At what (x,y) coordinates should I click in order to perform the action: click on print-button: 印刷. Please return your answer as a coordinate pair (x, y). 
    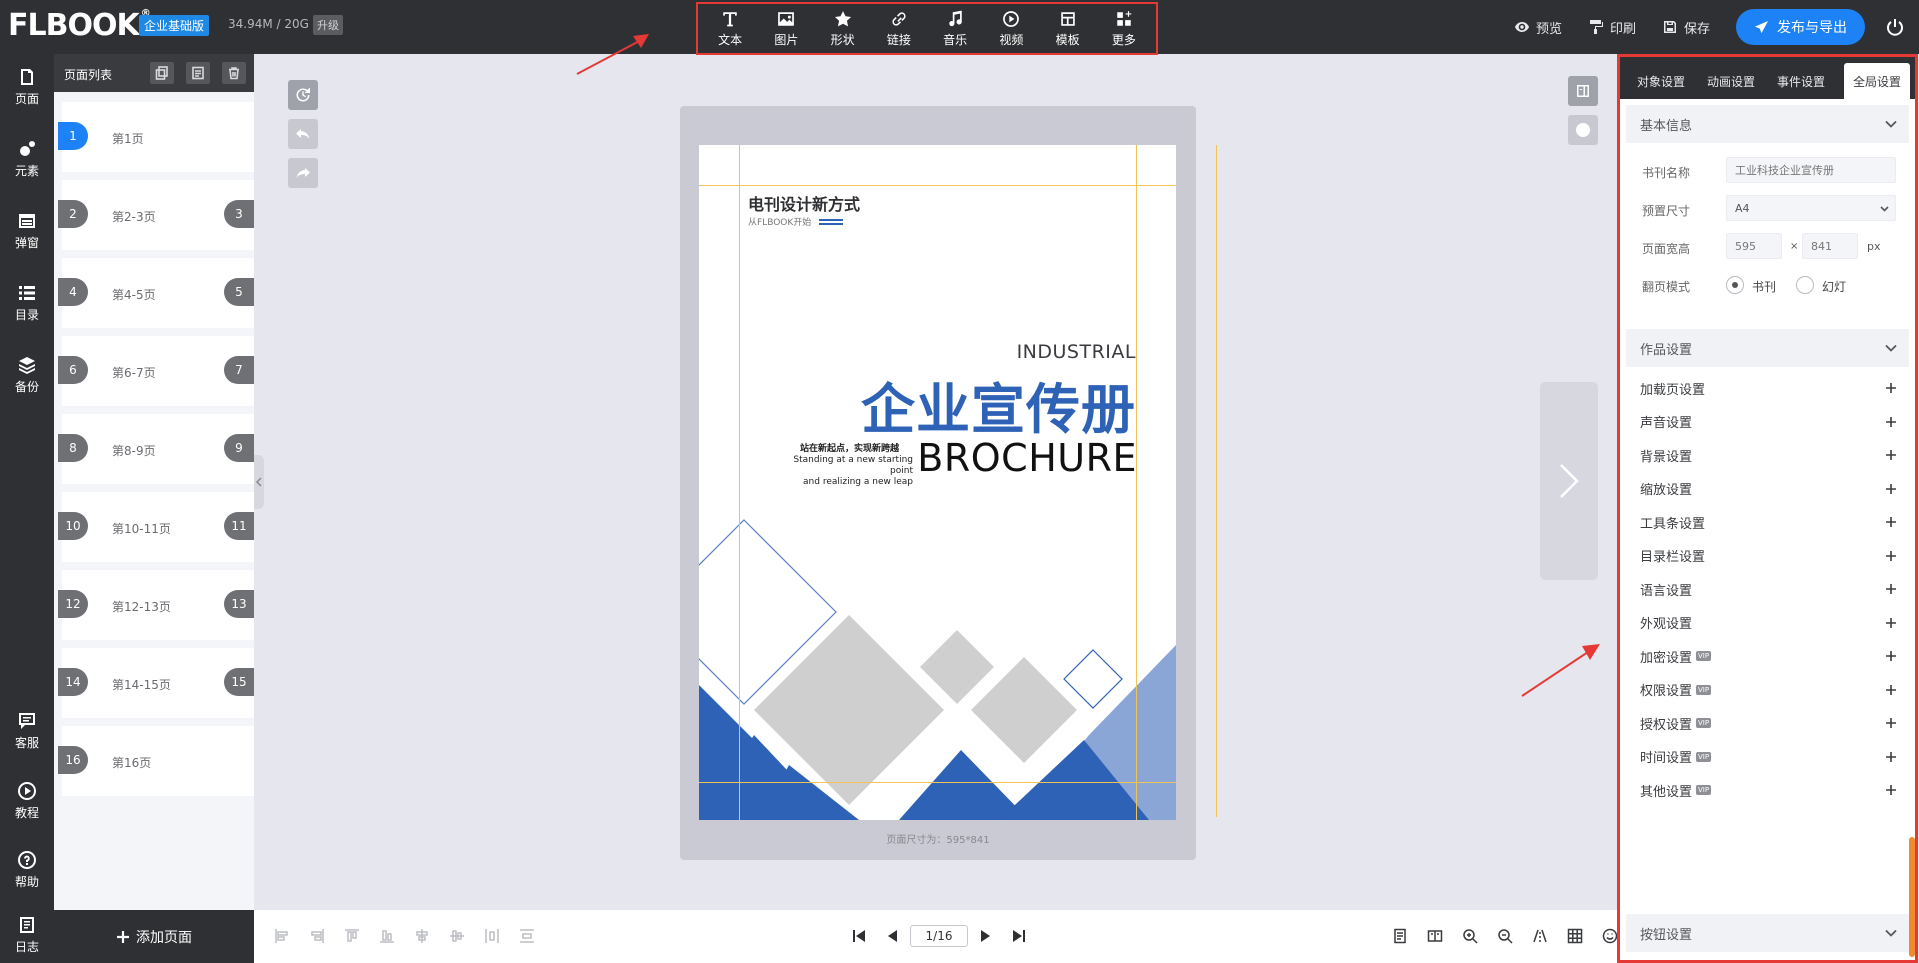
    Looking at the image, I should click on (1612, 27).